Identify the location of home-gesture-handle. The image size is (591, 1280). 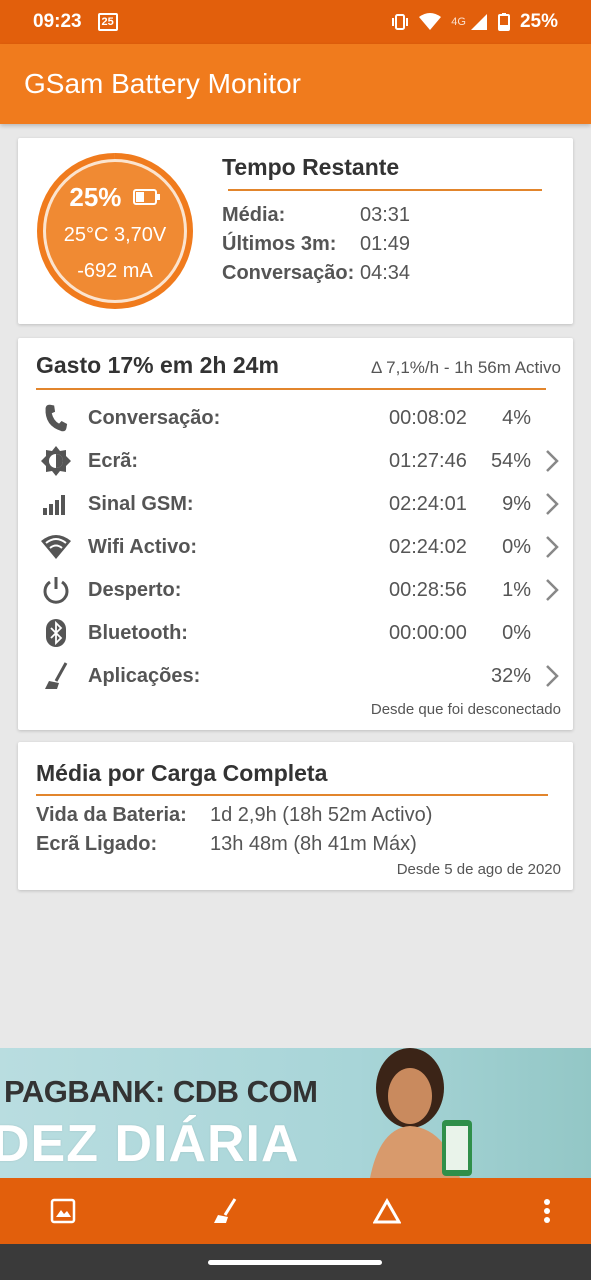
(295, 1262).